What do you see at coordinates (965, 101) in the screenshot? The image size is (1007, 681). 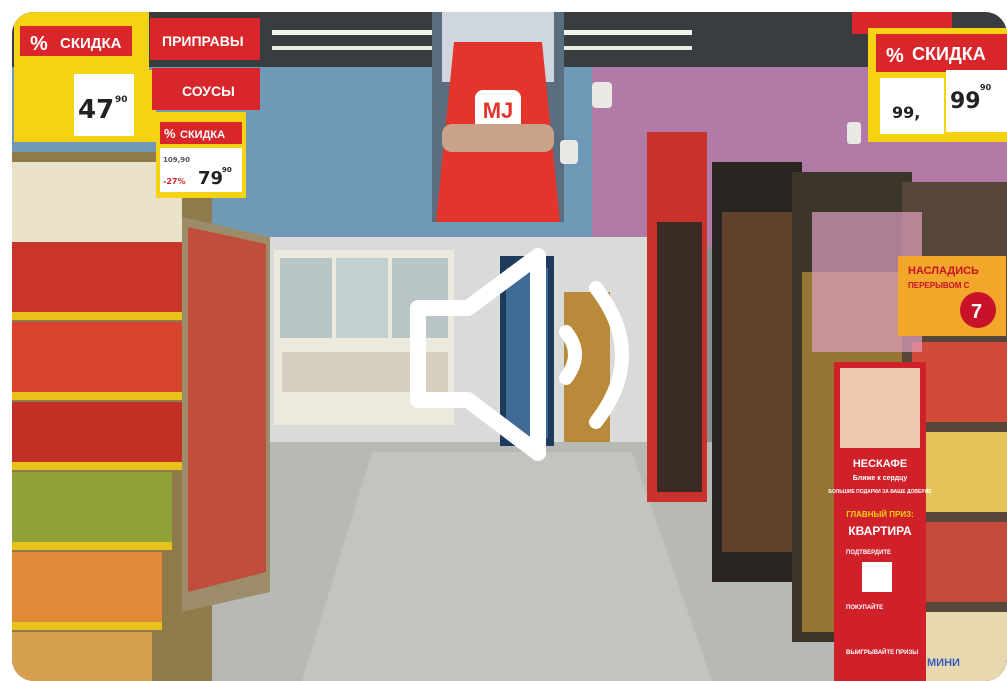 I see `price-right-main: 99` at bounding box center [965, 101].